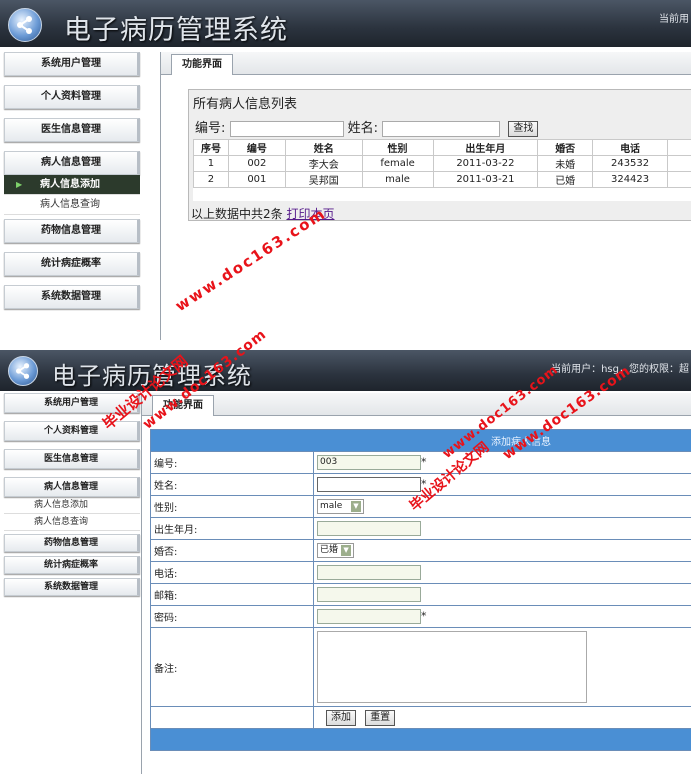 This screenshot has width=691, height=774. What do you see at coordinates (237, 213) in the screenshot?
I see `record-summary: 以上数据中共2条` at bounding box center [237, 213].